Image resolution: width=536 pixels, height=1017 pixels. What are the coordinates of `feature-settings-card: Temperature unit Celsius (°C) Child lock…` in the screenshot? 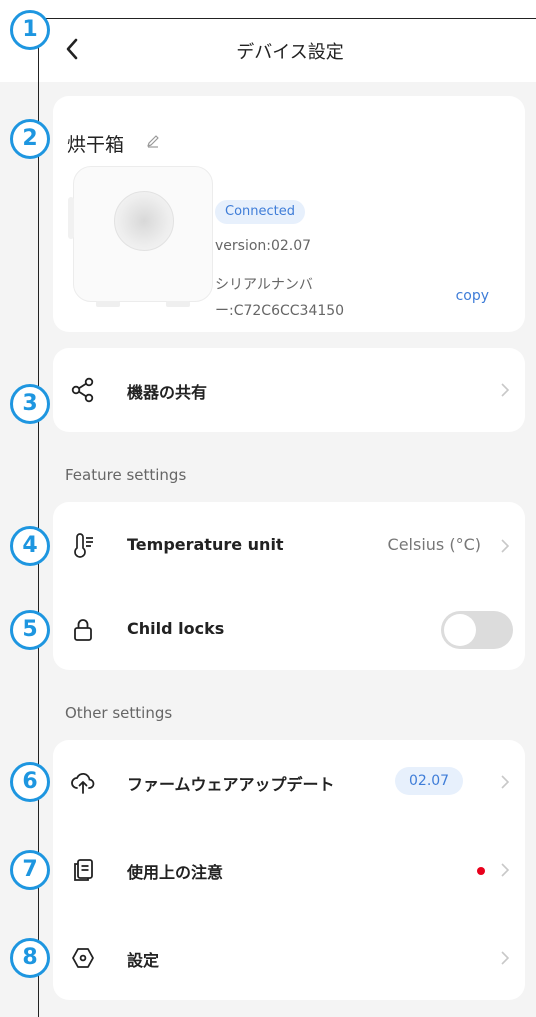 It's located at (289, 586).